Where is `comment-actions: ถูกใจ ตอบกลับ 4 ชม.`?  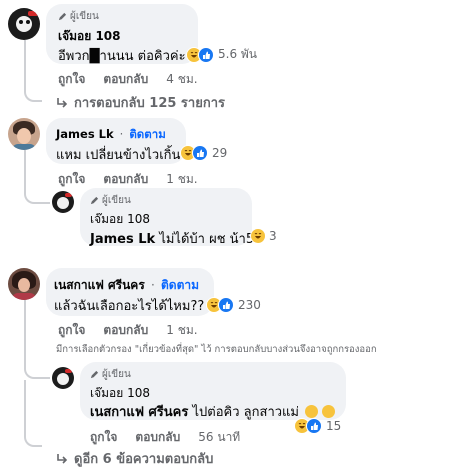 comment-actions: ถูกใจ ตอบกลับ 4 ชม. is located at coordinates (128, 79).